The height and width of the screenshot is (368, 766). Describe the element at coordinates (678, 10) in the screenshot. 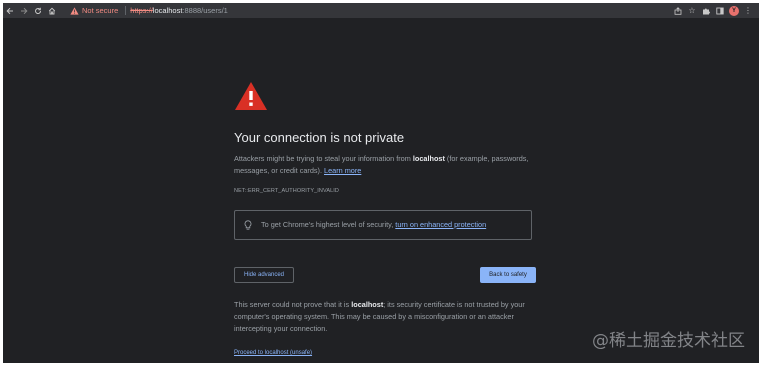

I see `share-icon` at that location.